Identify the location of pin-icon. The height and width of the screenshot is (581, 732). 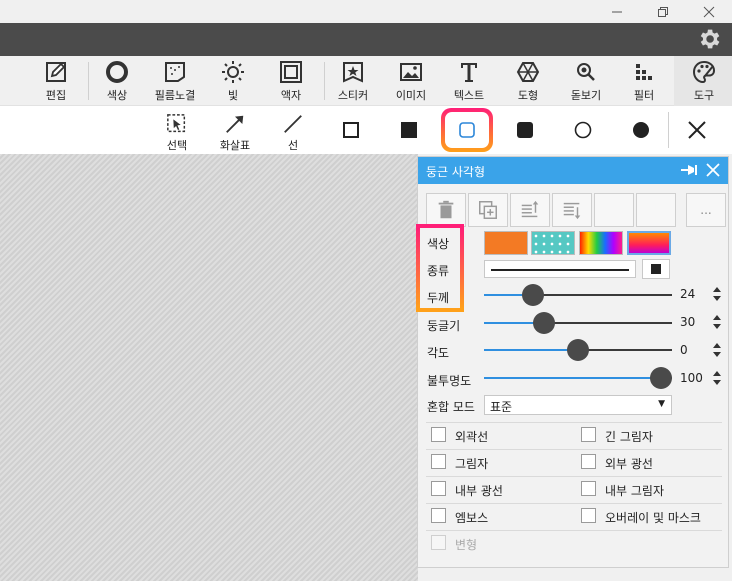
(689, 170).